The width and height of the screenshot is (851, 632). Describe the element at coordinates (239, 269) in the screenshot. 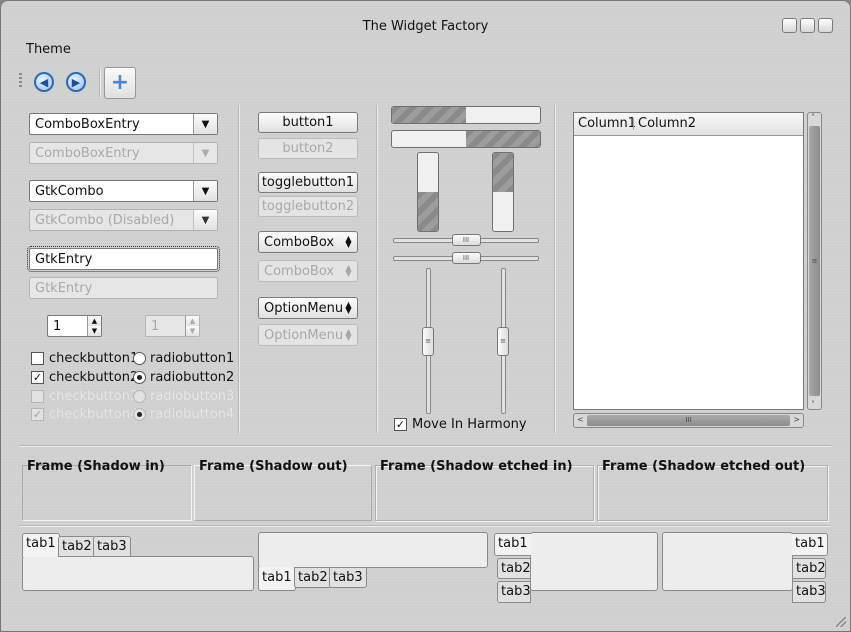

I see `column-separator` at that location.